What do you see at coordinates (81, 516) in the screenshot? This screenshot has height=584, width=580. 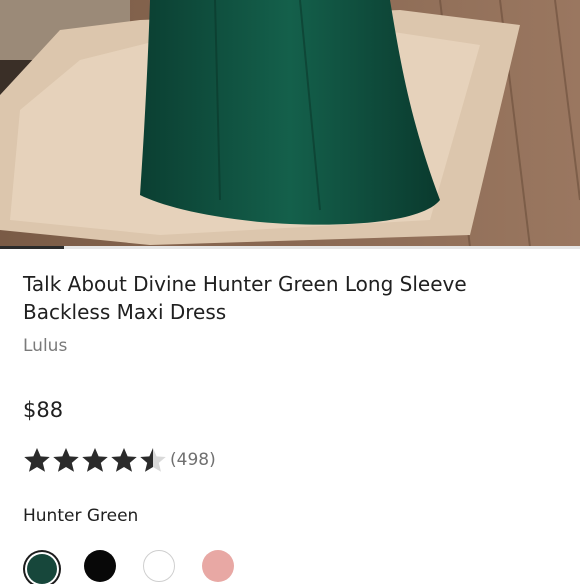 I see `selected-color-label: Hunter Green` at bounding box center [81, 516].